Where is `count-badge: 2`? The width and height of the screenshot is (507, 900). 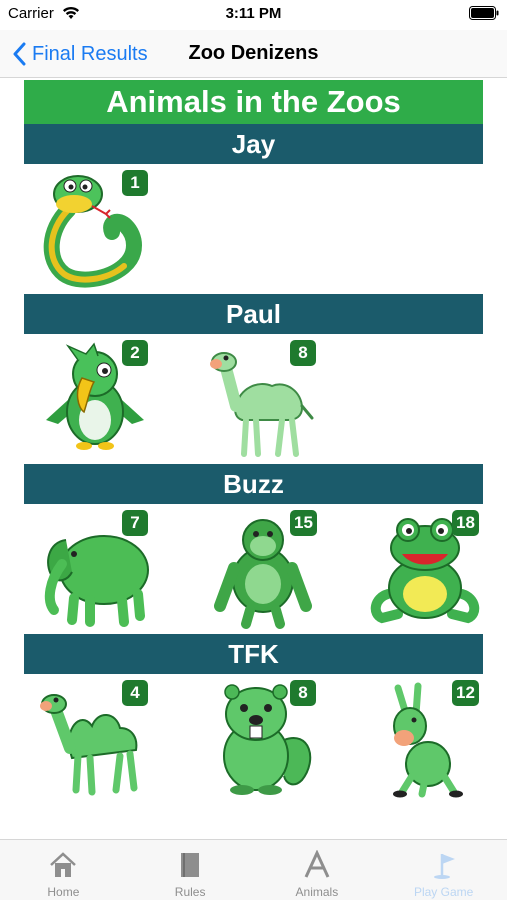 count-badge: 2 is located at coordinates (135, 353).